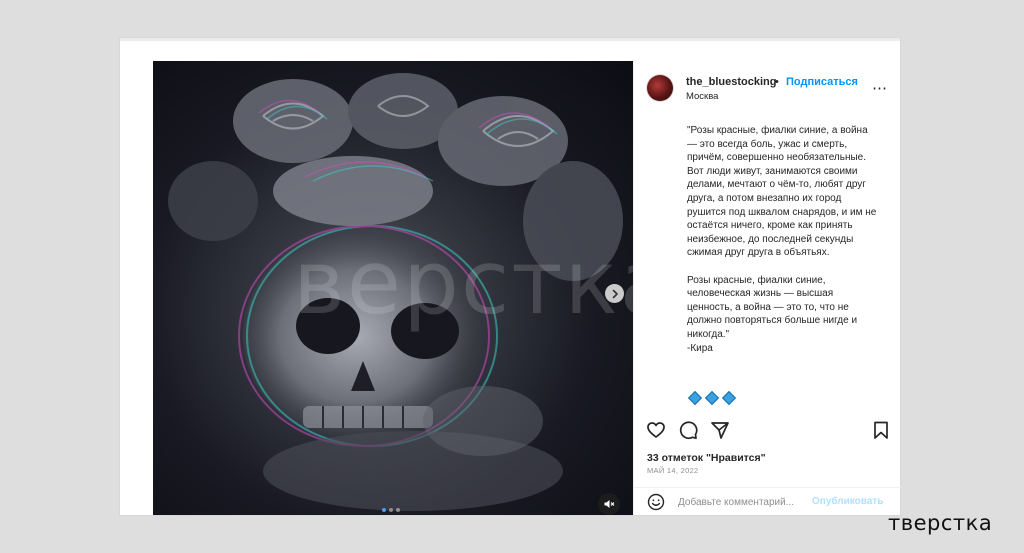  What do you see at coordinates (656, 502) in the screenshot?
I see `emoji-icon` at bounding box center [656, 502].